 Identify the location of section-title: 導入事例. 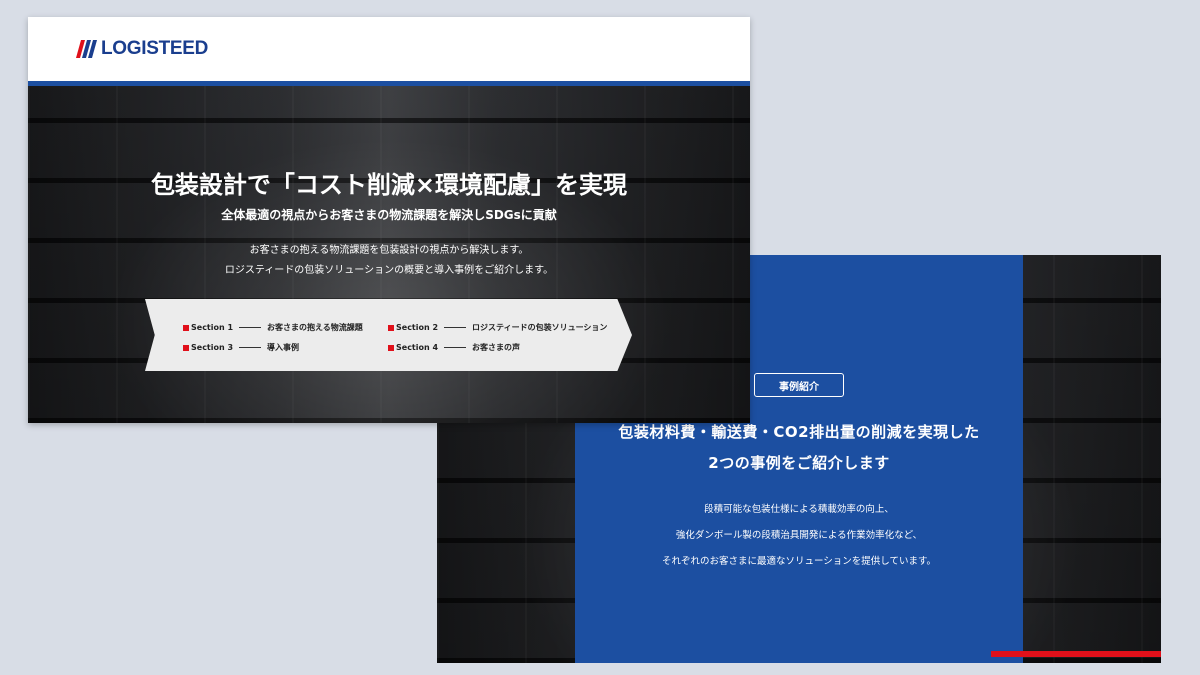
(283, 347).